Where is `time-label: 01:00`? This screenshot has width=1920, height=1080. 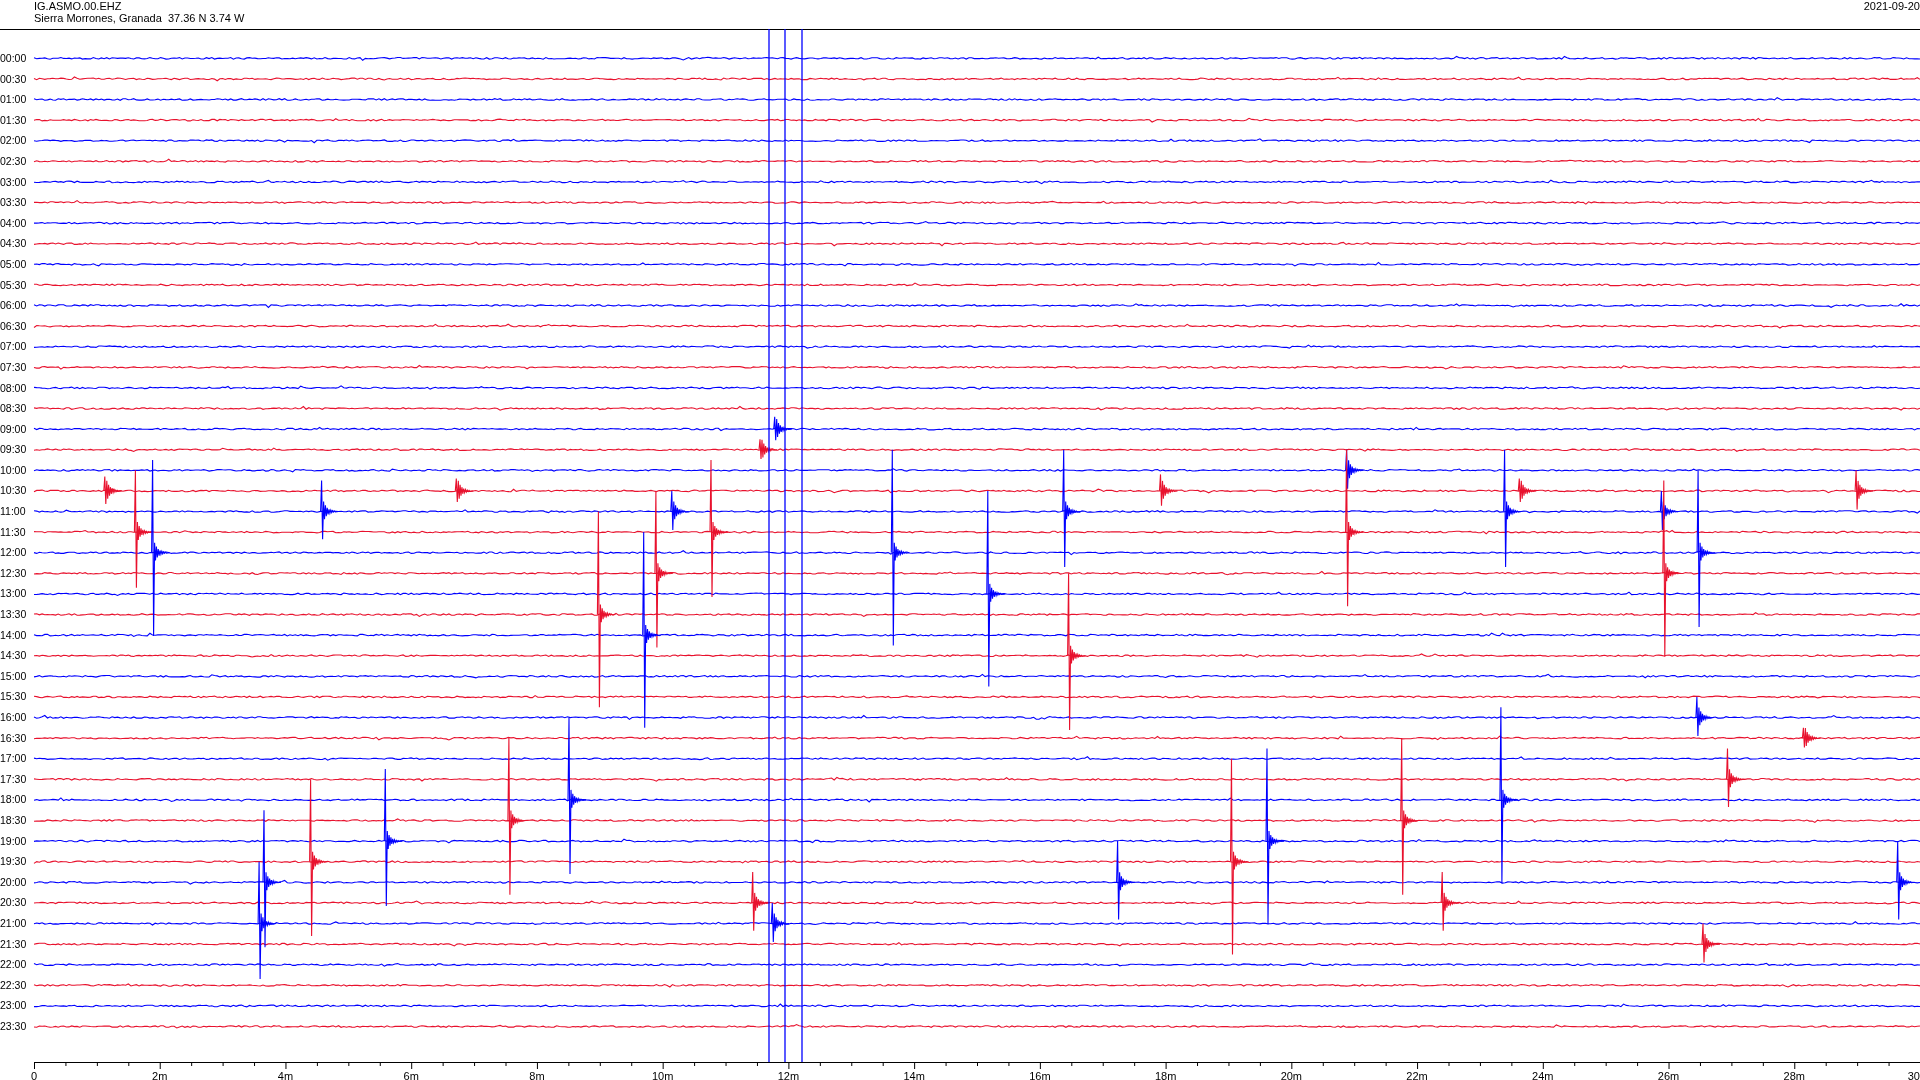 time-label: 01:00 is located at coordinates (14, 100).